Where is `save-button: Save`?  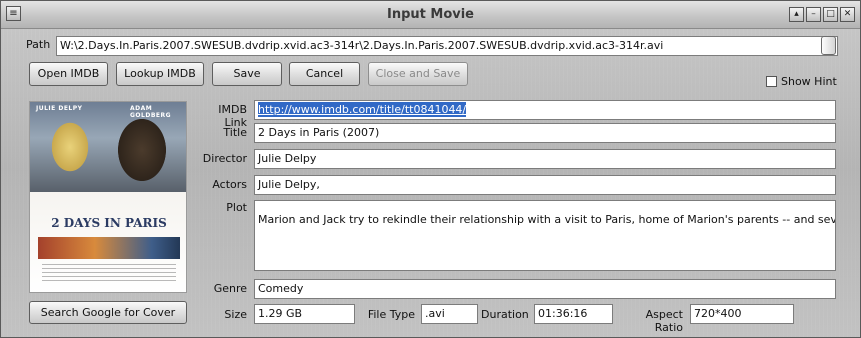 save-button: Save is located at coordinates (247, 74).